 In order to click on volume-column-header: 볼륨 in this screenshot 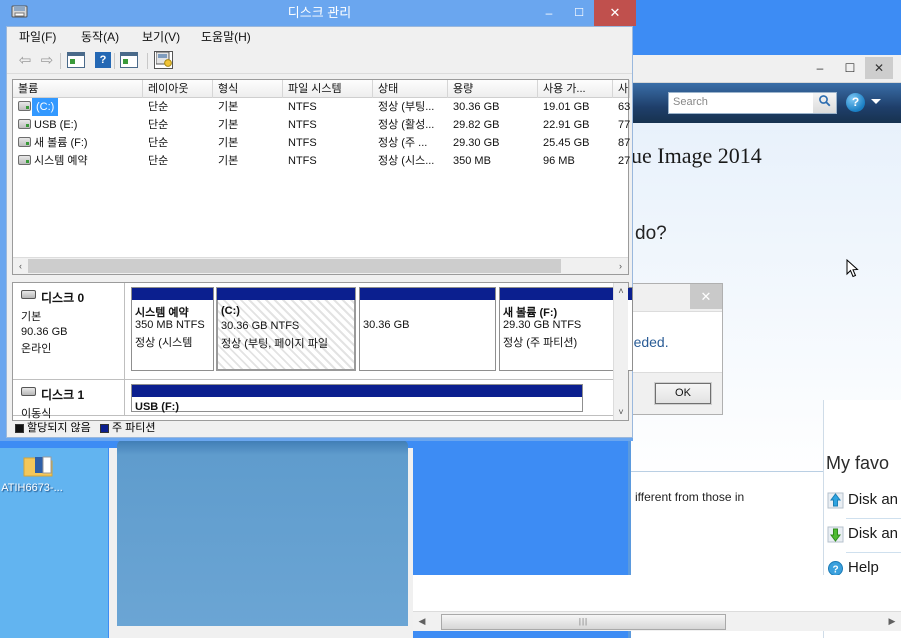, I will do `click(78, 89)`.